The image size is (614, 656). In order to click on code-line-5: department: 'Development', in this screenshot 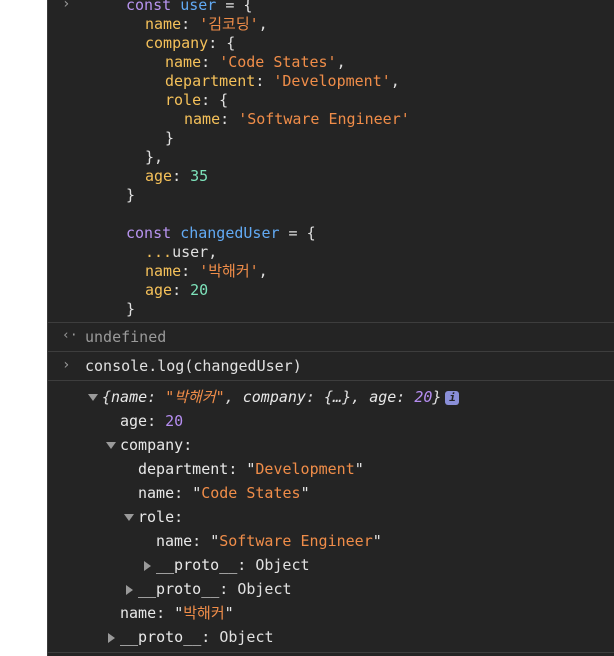, I will do `click(282, 81)`.